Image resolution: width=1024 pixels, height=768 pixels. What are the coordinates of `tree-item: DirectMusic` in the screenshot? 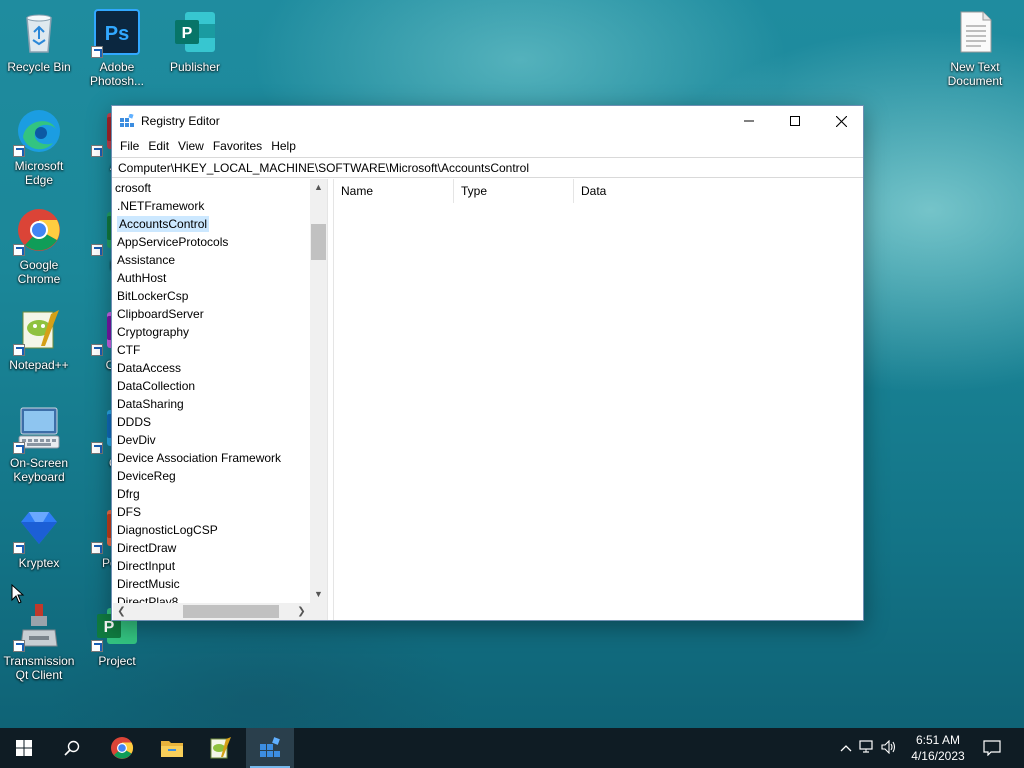 It's located at (211, 584).